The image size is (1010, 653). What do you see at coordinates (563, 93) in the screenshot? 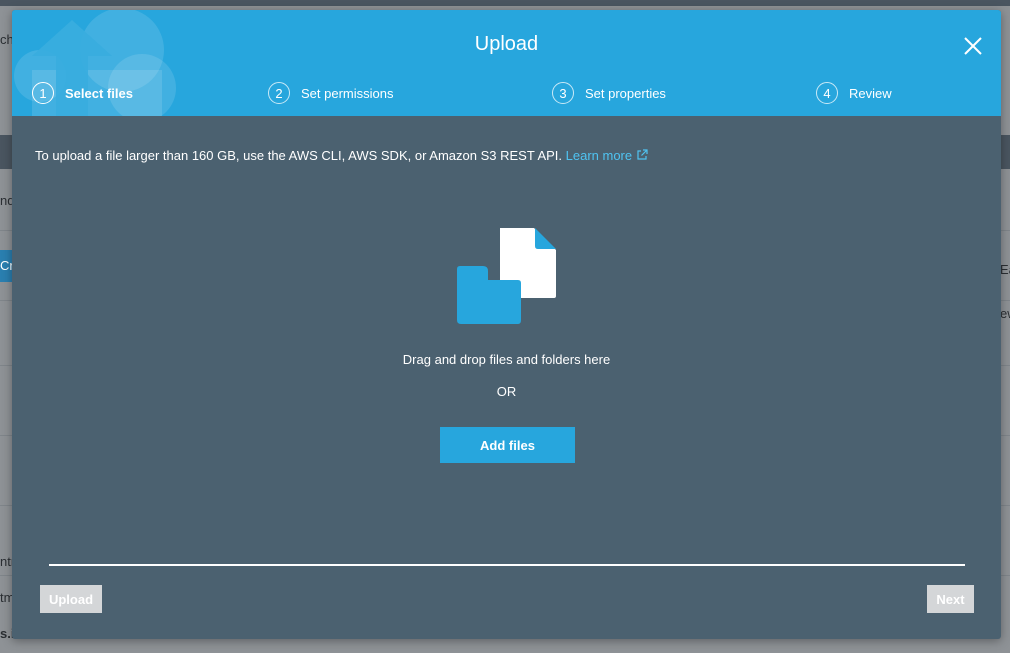
I see `step-number: 3` at bounding box center [563, 93].